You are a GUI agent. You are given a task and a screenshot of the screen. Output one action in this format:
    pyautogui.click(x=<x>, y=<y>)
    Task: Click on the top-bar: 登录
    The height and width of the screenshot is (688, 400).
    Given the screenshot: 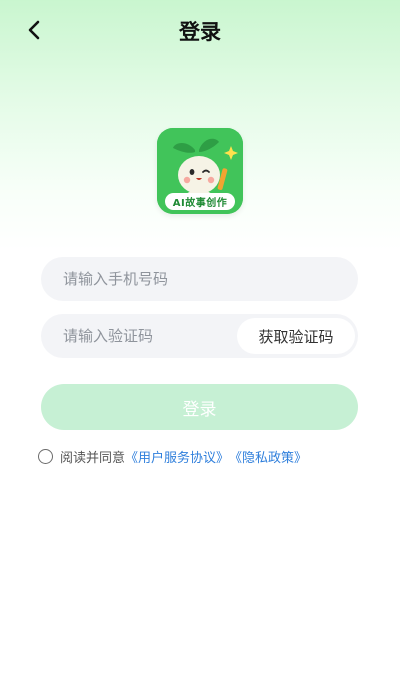 What is the action you would take?
    pyautogui.click(x=200, y=31)
    